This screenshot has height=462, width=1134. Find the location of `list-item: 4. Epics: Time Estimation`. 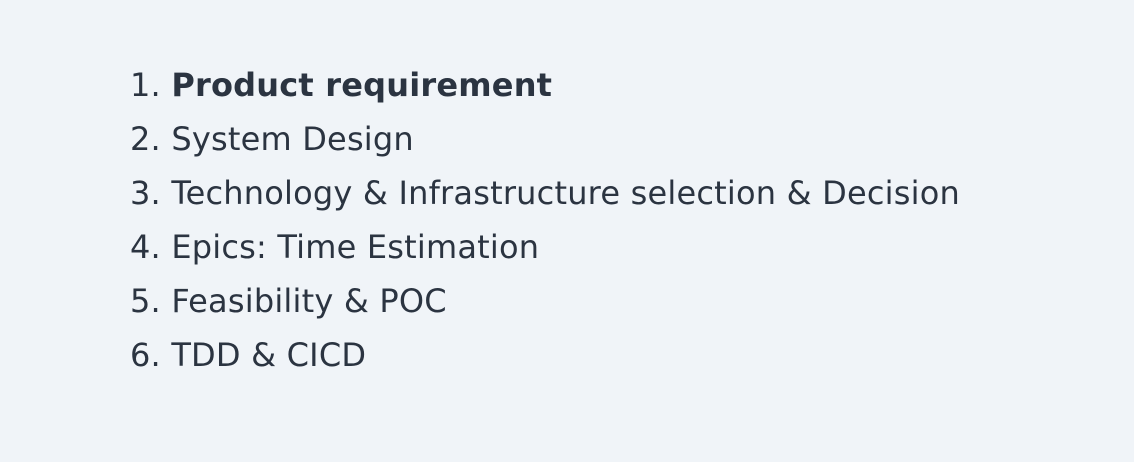

list-item: 4. Epics: Time Estimation is located at coordinates (545, 247).